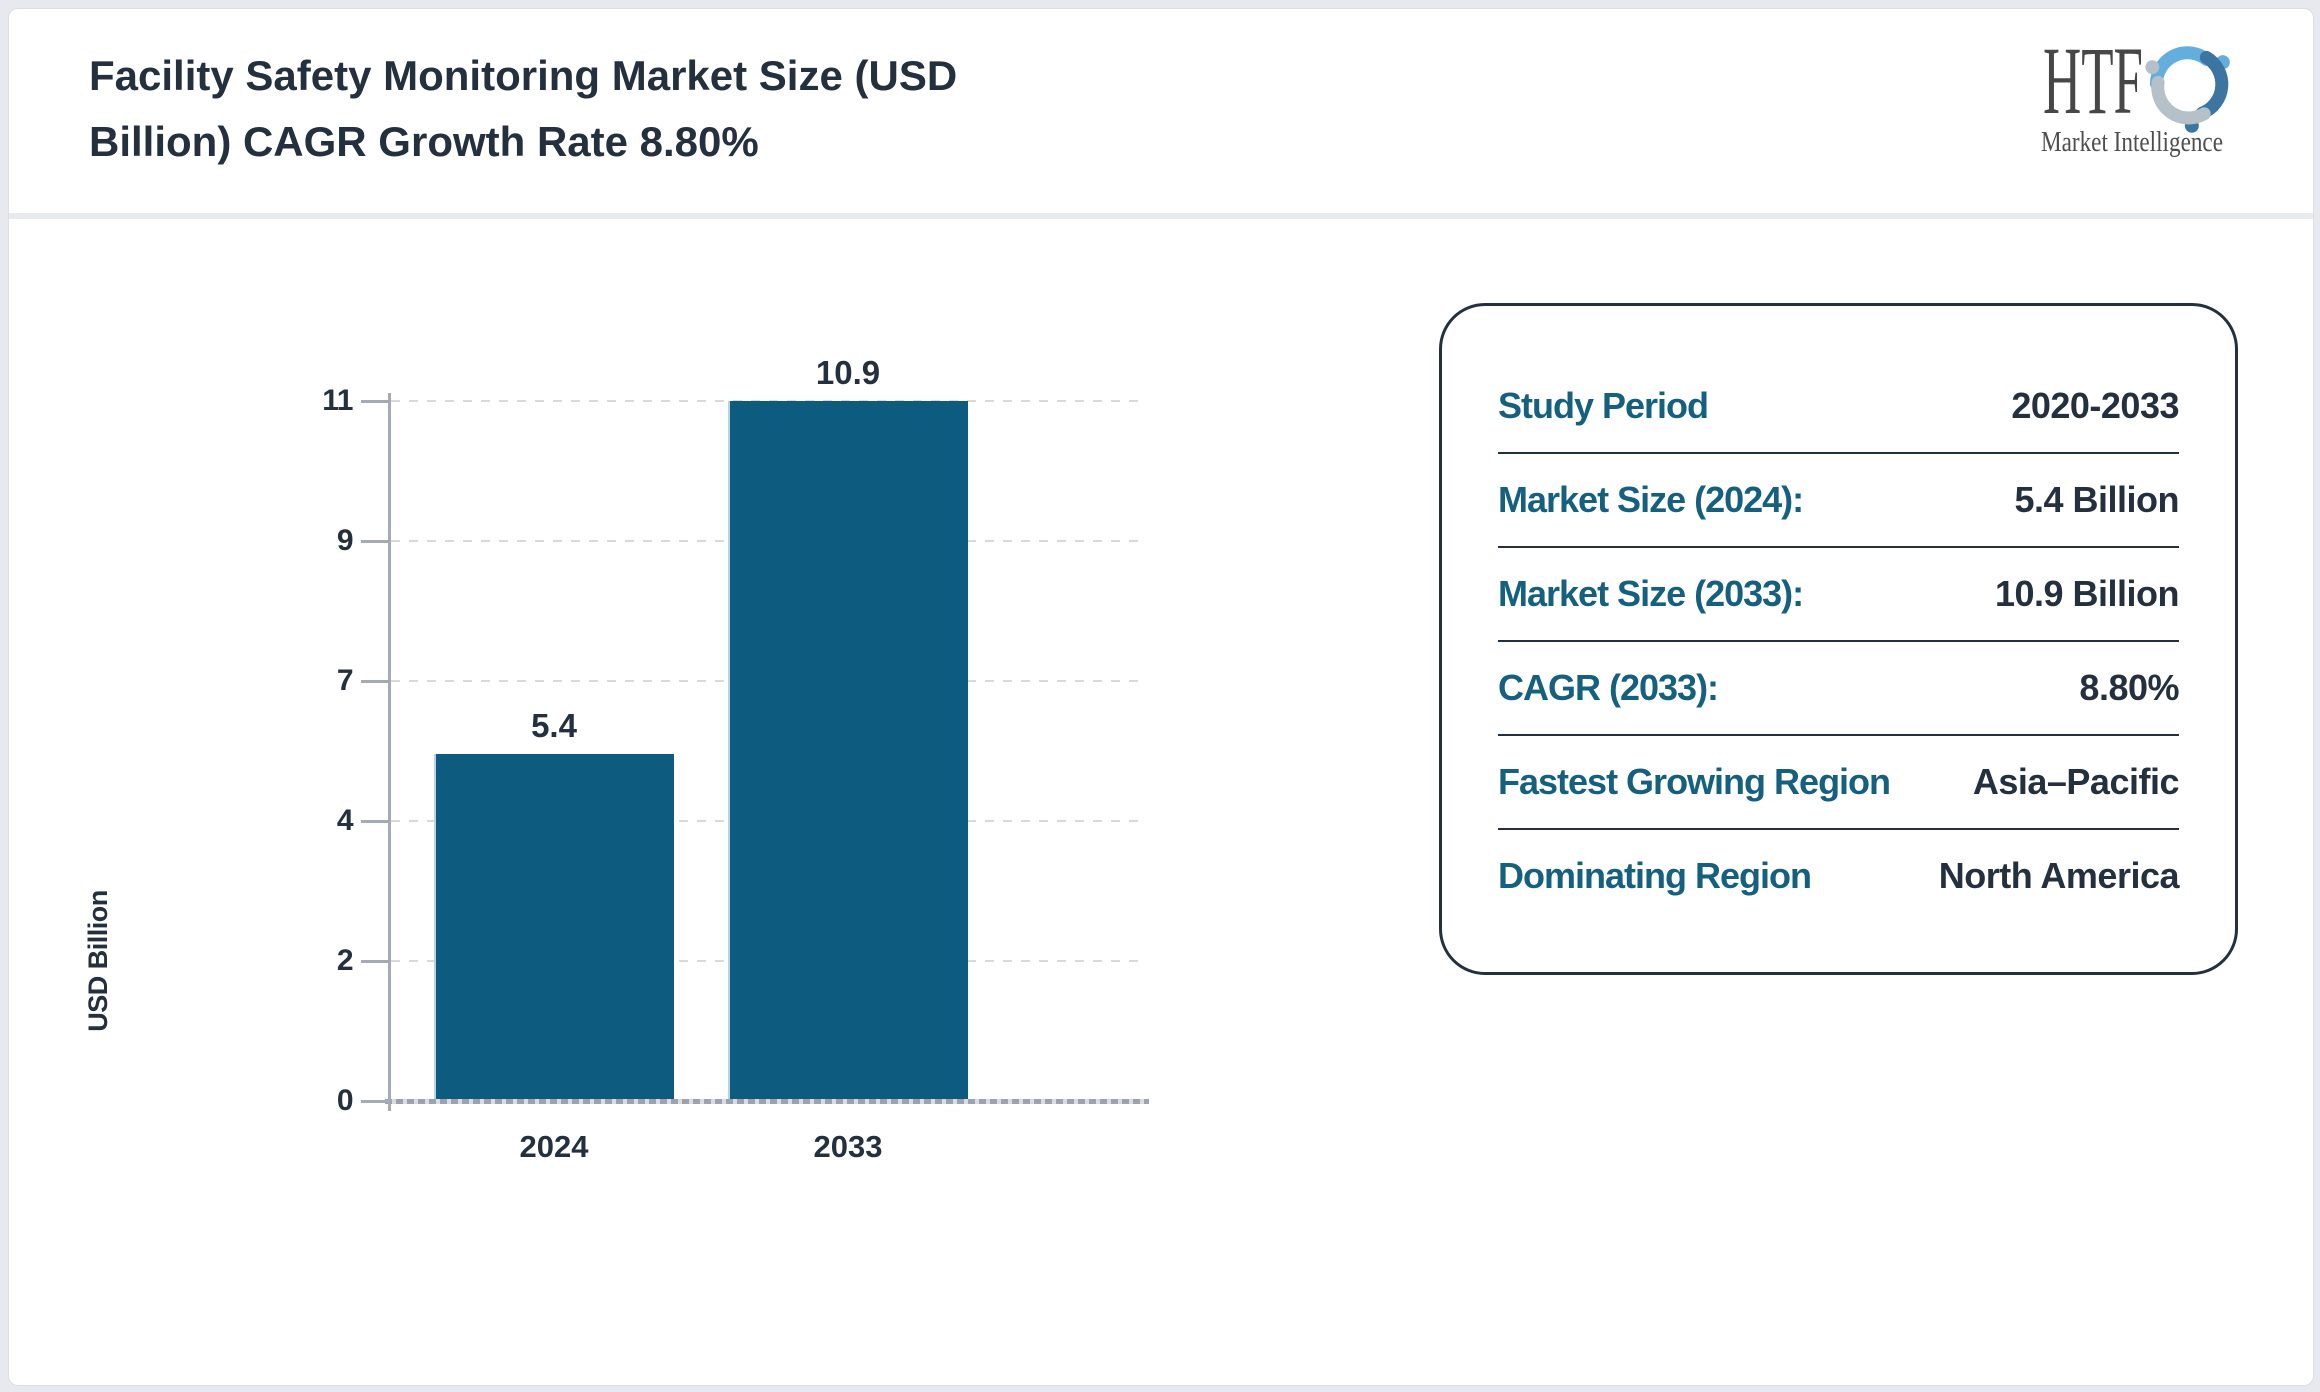 The height and width of the screenshot is (1392, 2320). Describe the element at coordinates (1694, 781) in the screenshot. I see `summary-row-label: Fastest Growing Region` at that location.